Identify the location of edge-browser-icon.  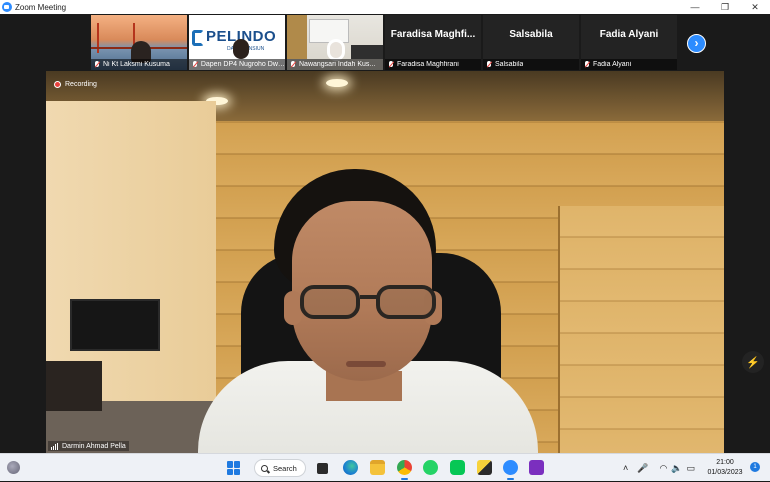
(350, 467).